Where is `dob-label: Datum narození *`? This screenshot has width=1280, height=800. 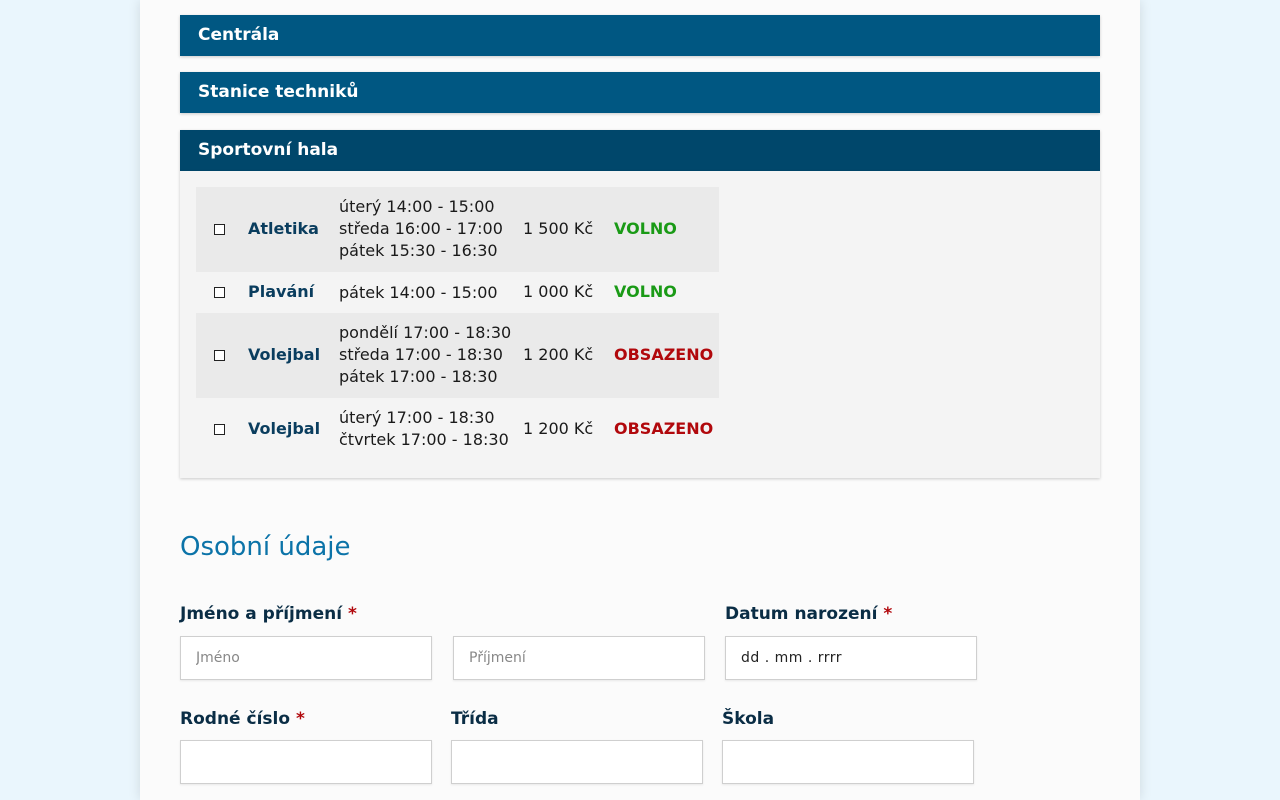 dob-label: Datum narození * is located at coordinates (809, 614).